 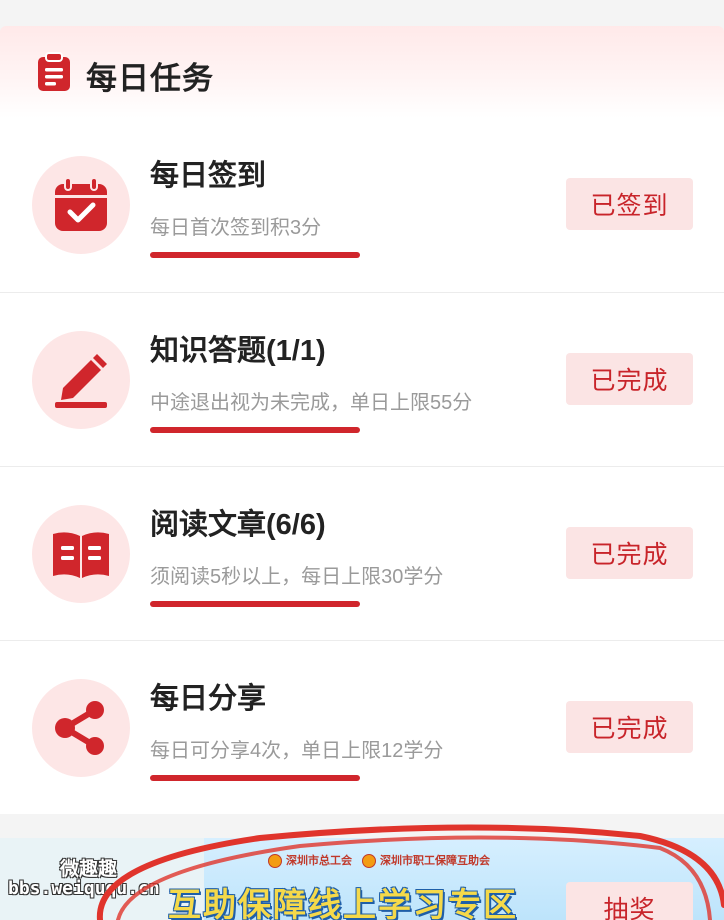 What do you see at coordinates (297, 751) in the screenshot?
I see `task-desc: 每日可分享4次，单日上限12学分` at bounding box center [297, 751].